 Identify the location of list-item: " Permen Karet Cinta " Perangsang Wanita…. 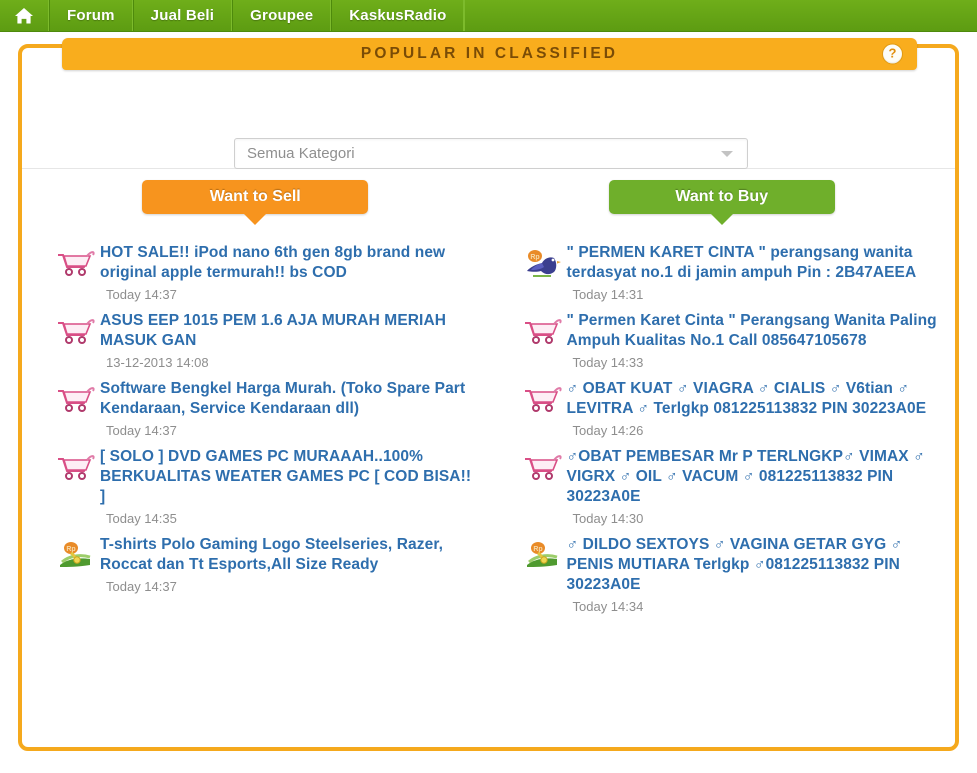
(729, 343).